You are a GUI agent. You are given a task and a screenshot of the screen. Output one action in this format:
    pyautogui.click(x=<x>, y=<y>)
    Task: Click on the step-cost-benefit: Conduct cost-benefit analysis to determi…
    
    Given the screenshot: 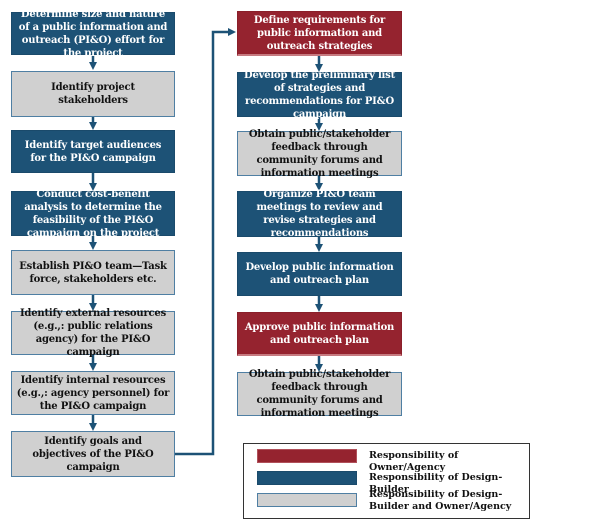 What is the action you would take?
    pyautogui.click(x=93, y=214)
    